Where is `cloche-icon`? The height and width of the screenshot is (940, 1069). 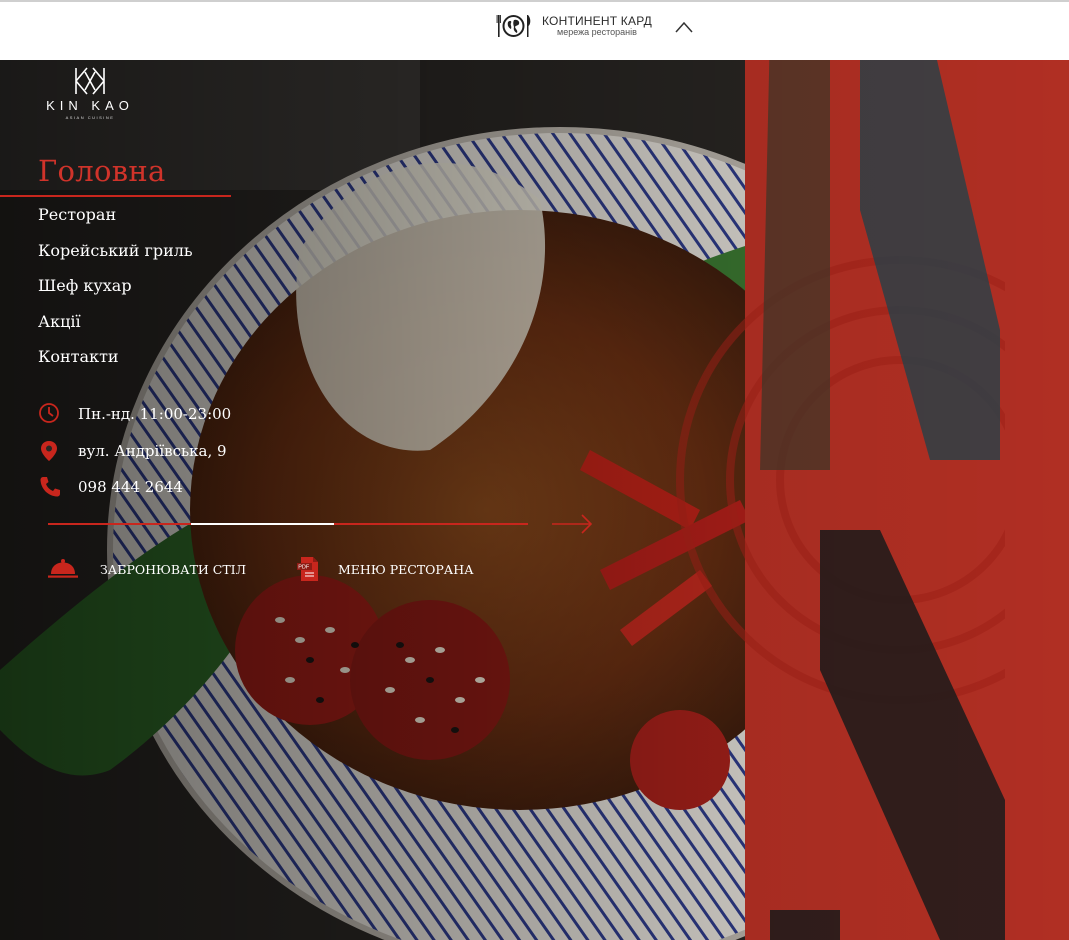
cloche-icon is located at coordinates (63, 568).